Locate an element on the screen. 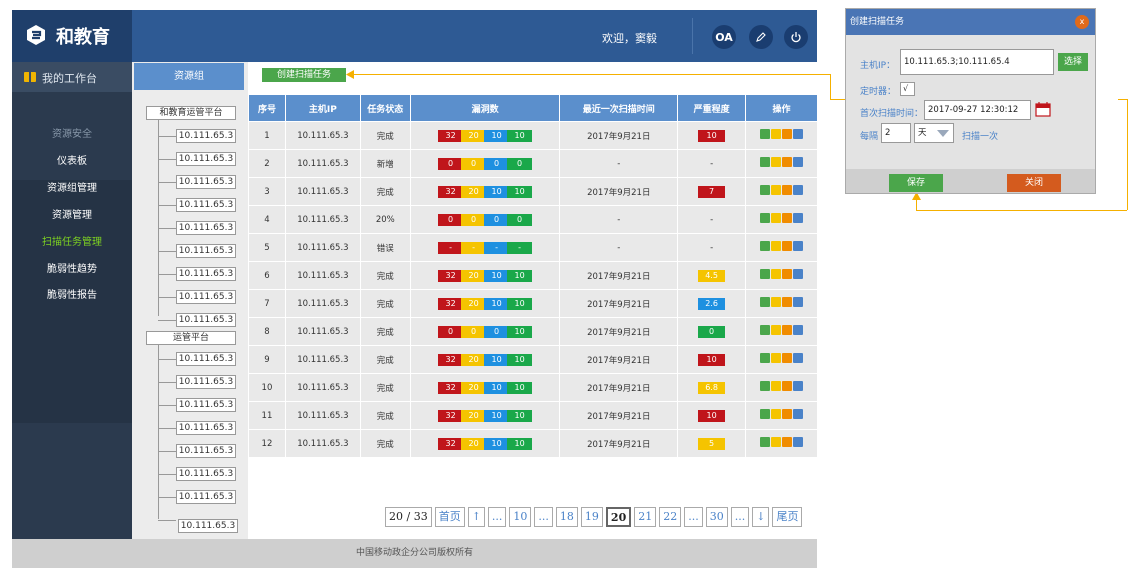  logout-button is located at coordinates (796, 37).